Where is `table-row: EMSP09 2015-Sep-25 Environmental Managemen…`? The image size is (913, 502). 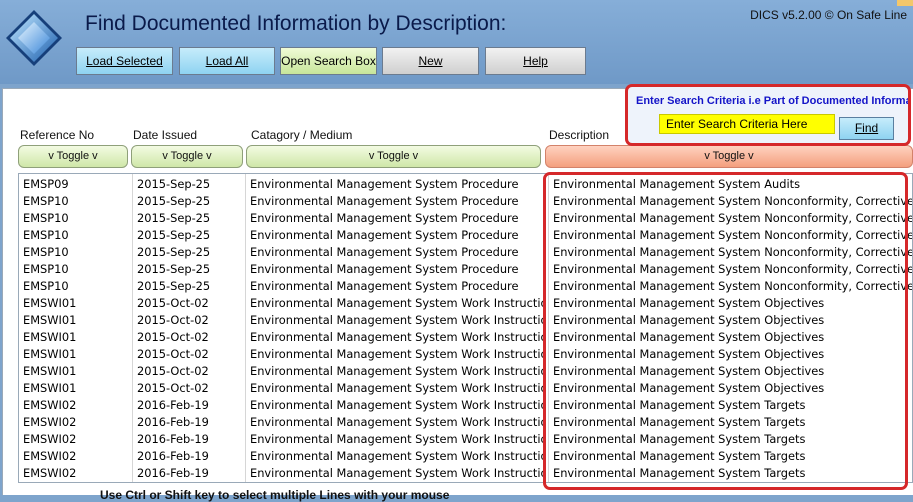
table-row: EMSP09 2015-Sep-25 Environmental Managemen… is located at coordinates (465, 184).